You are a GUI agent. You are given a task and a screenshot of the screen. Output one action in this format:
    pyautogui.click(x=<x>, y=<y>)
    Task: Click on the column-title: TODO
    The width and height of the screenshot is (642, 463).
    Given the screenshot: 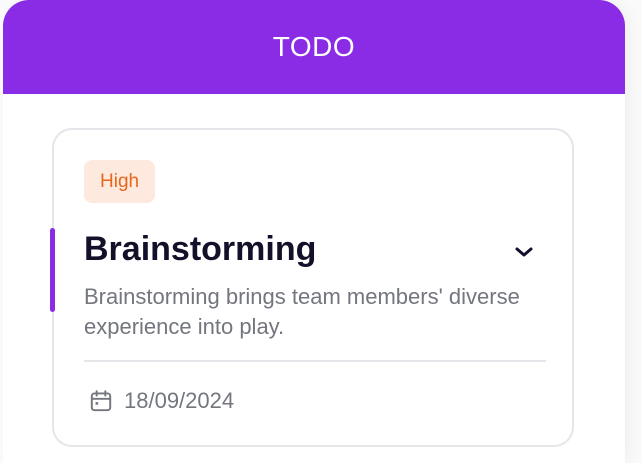 What is the action you would take?
    pyautogui.click(x=314, y=46)
    